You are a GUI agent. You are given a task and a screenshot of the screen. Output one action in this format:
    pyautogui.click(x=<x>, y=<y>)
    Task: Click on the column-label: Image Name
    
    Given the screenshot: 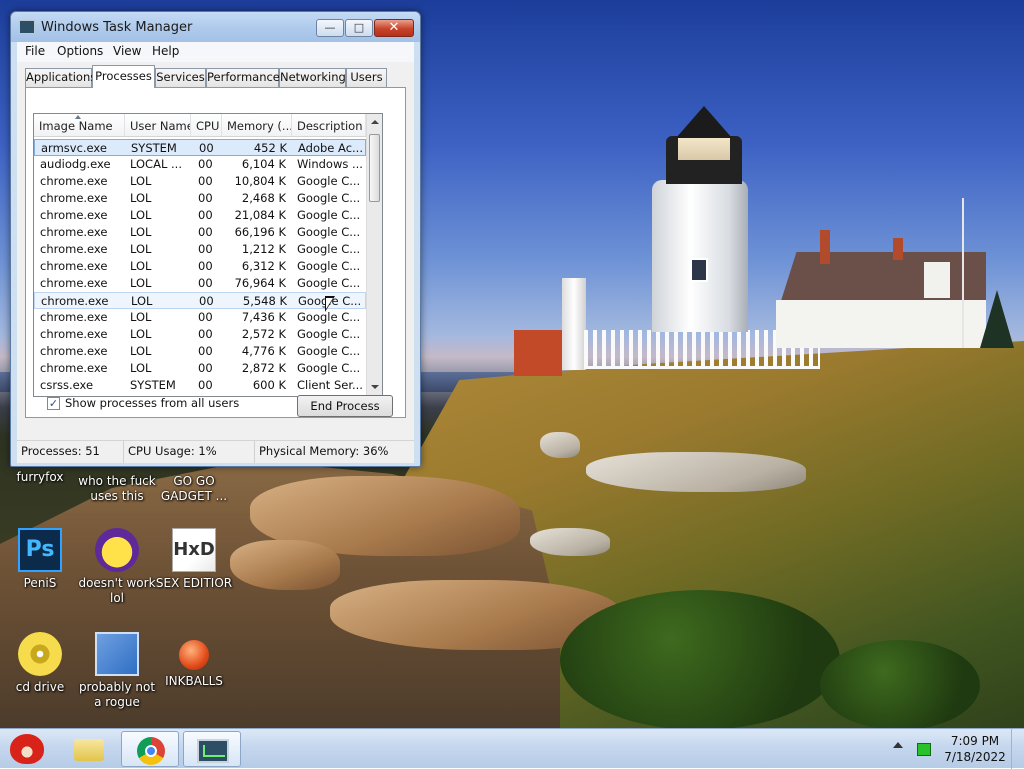 What is the action you would take?
    pyautogui.click(x=76, y=126)
    